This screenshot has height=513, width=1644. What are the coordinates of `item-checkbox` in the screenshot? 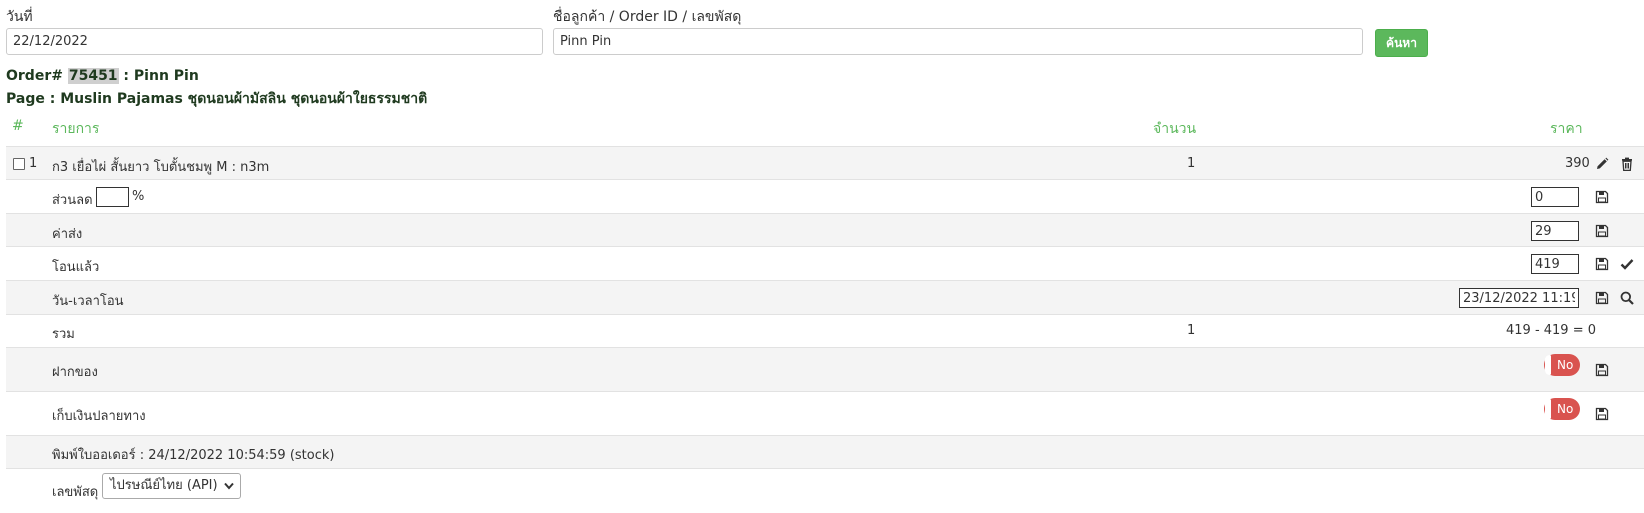 It's located at (19, 164).